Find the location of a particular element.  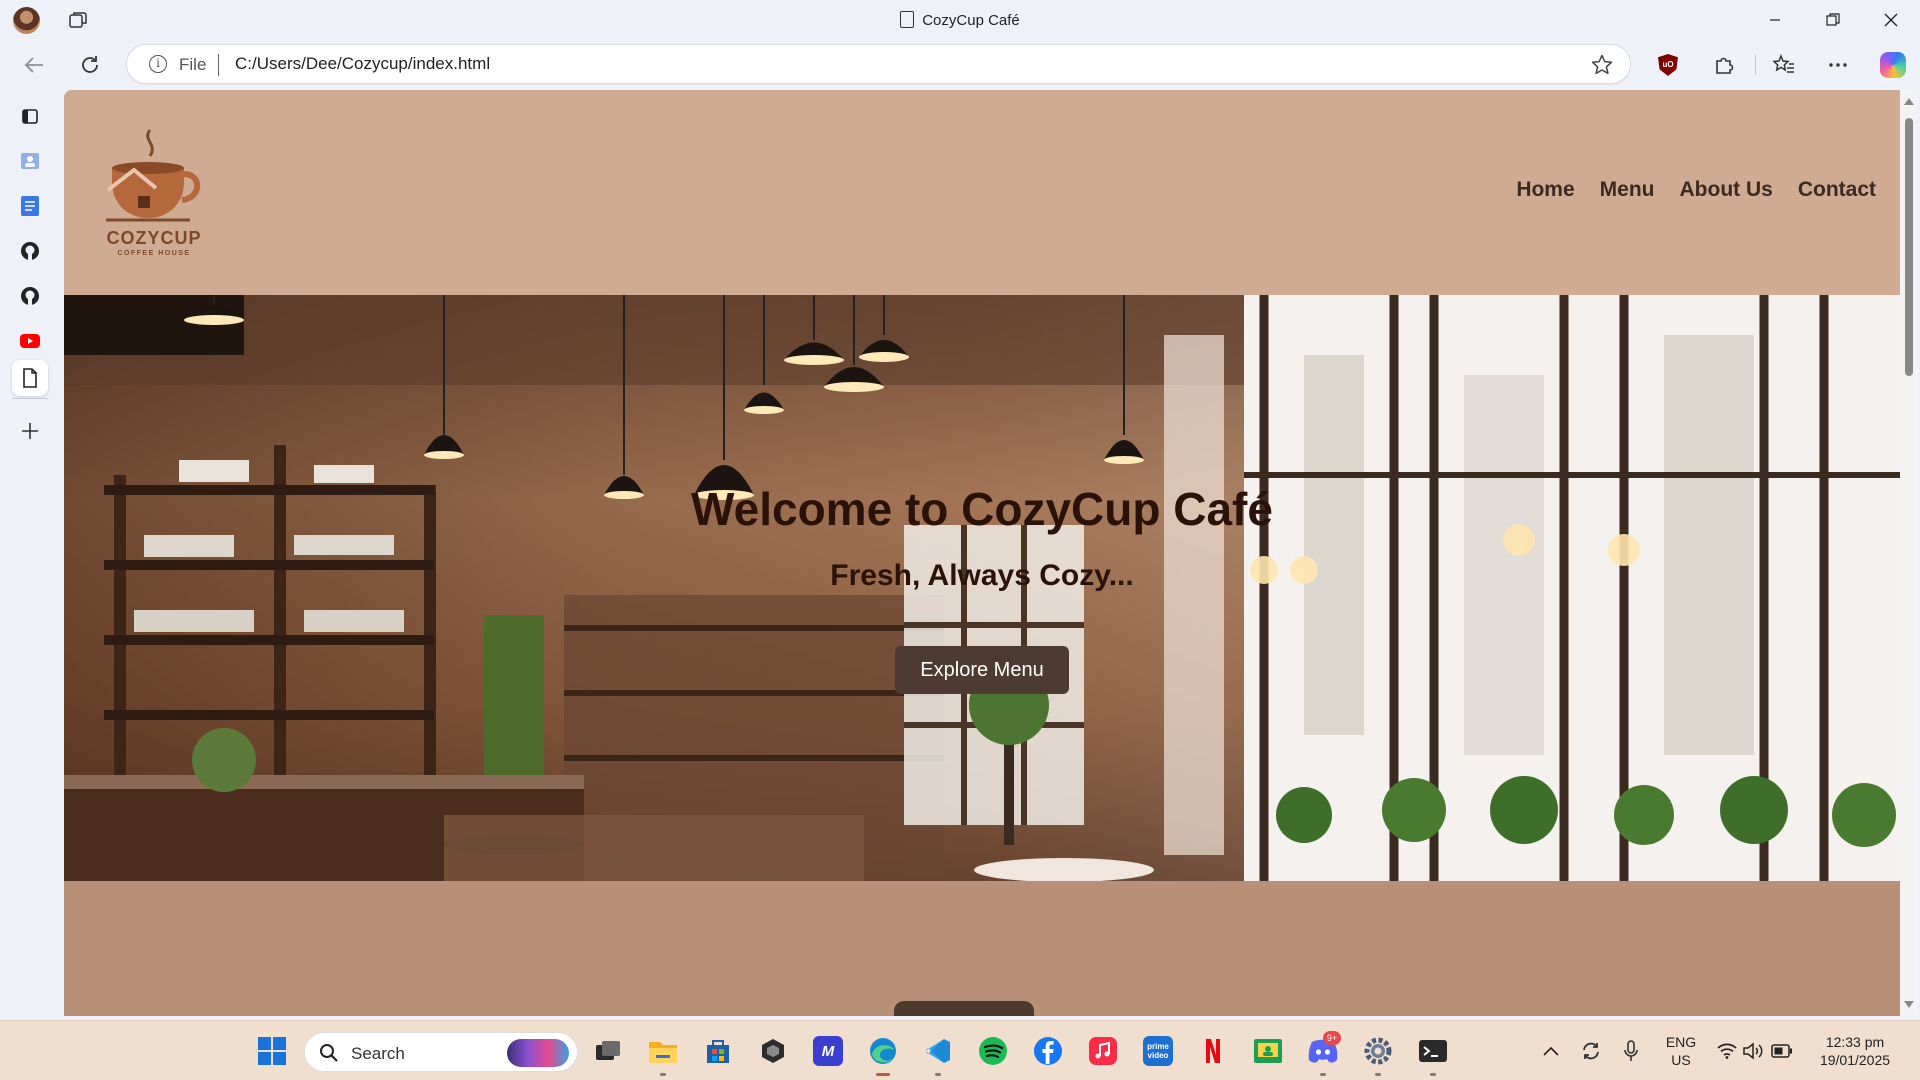

url-text: C:/Users/Dee/Cozycup/index.html is located at coordinates (362, 64).